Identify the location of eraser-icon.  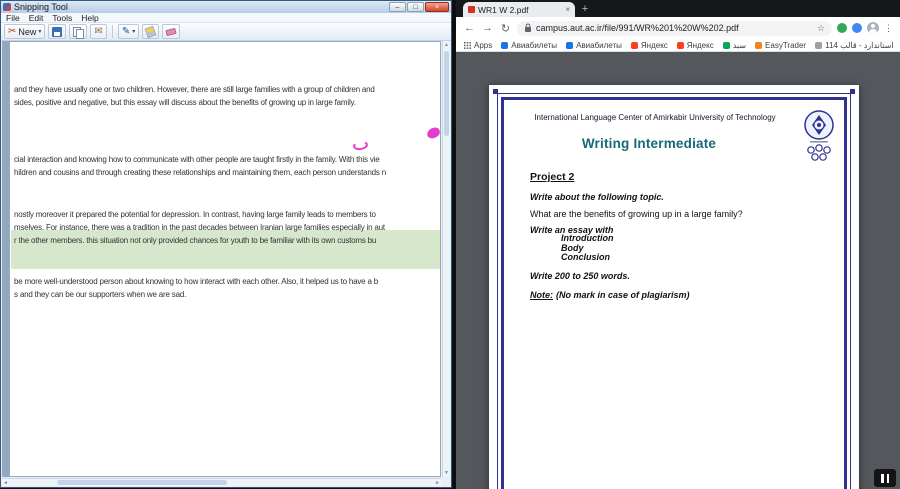
(171, 31).